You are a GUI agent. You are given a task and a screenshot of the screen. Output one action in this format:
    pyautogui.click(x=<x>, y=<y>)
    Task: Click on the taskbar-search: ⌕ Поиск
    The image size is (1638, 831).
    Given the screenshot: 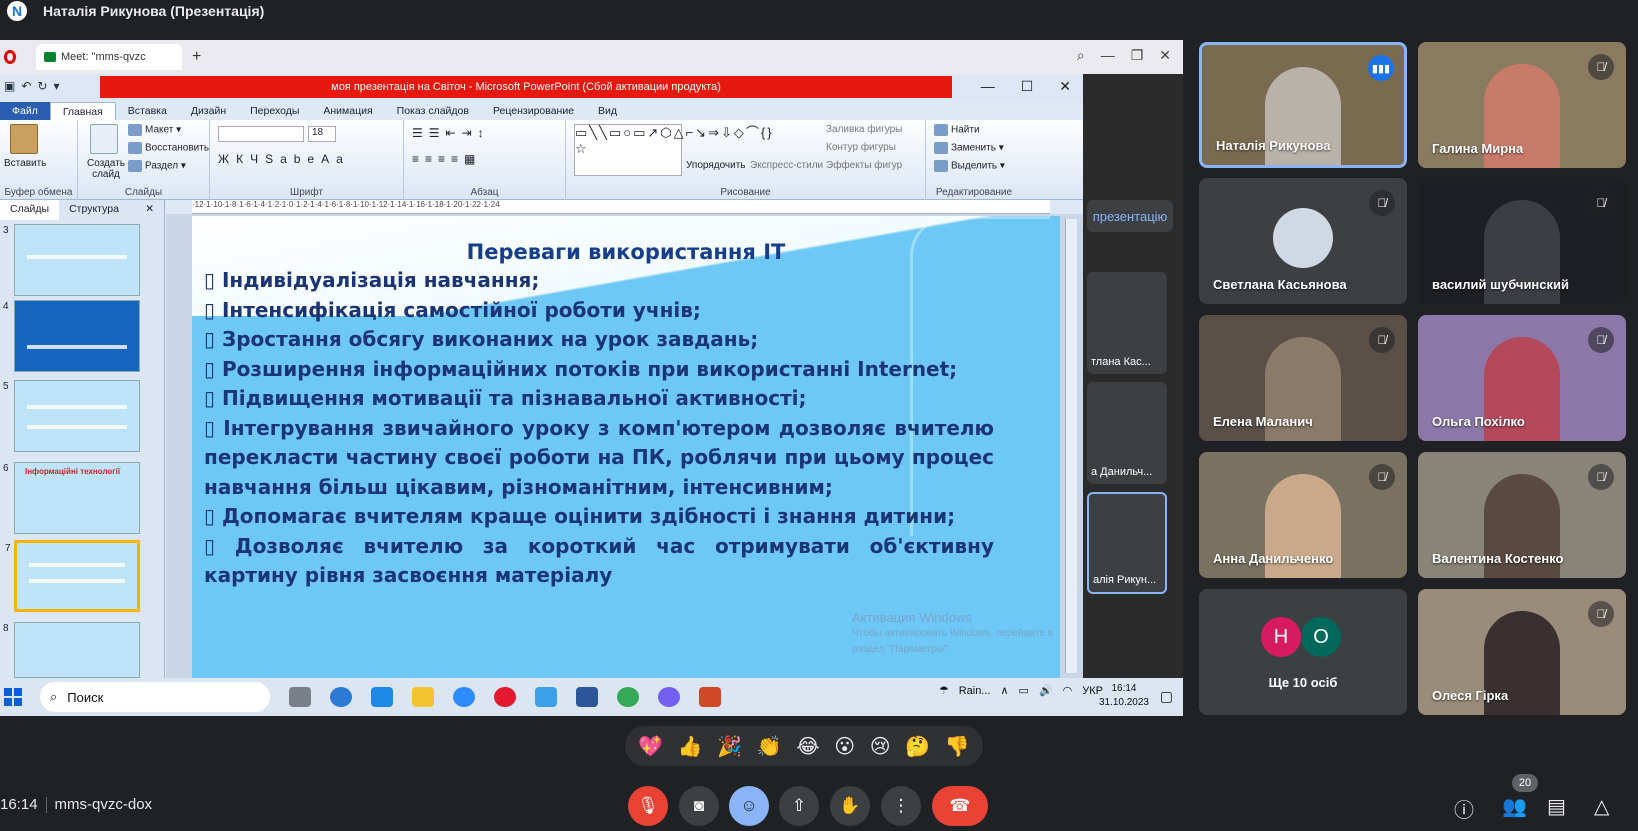 What is the action you would take?
    pyautogui.click(x=155, y=697)
    